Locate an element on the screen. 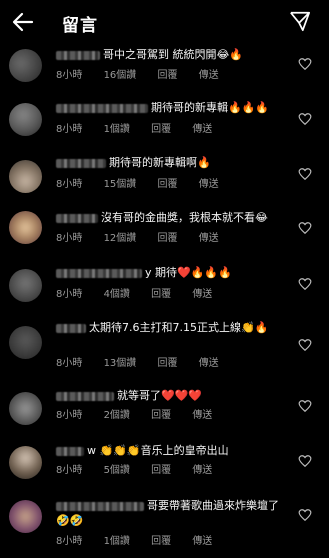 This screenshot has width=329, height=558. comment-text: 哥中之哥駕到 統統閃開😂🔥 is located at coordinates (173, 54).